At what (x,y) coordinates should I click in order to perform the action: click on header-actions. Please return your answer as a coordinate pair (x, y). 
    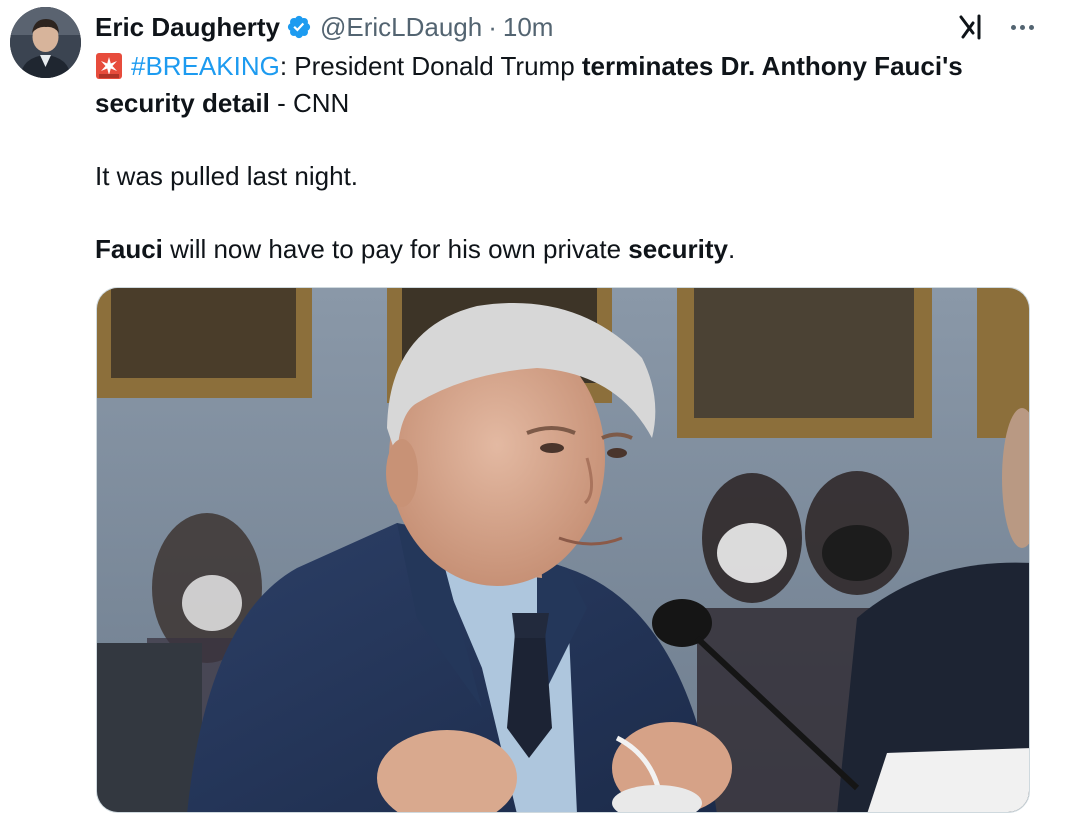
    Looking at the image, I should click on (995, 27).